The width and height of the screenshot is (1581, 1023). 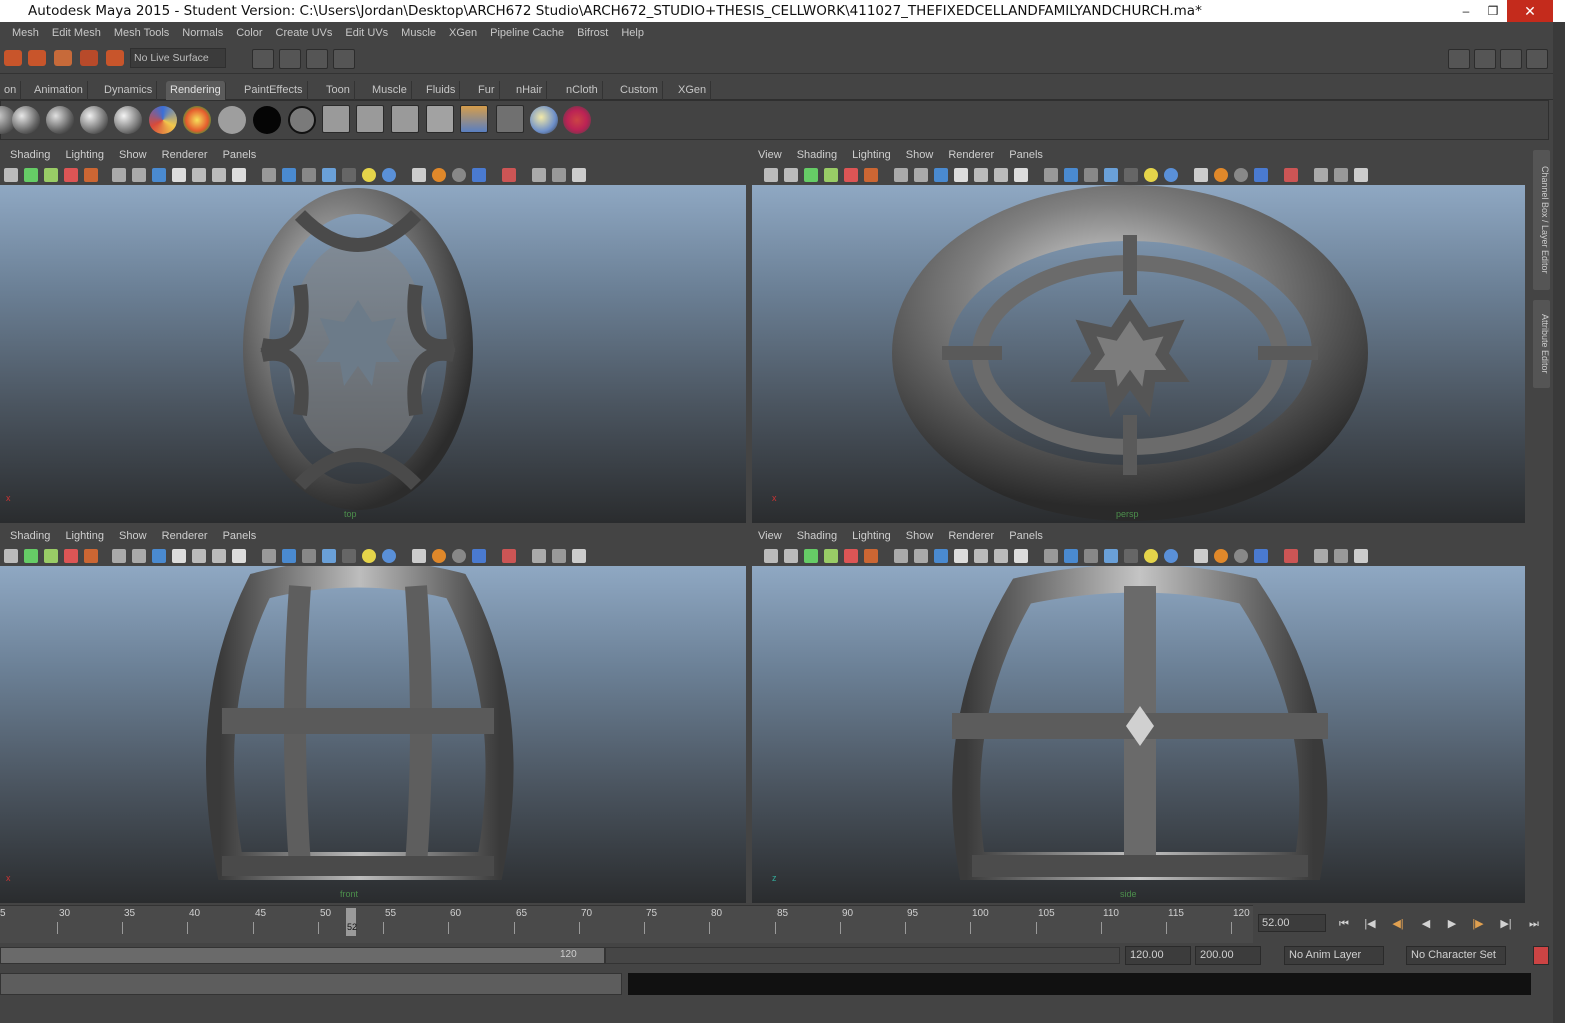 What do you see at coordinates (129, 90) in the screenshot?
I see `shelf-tab-dynamics: Dynamics` at bounding box center [129, 90].